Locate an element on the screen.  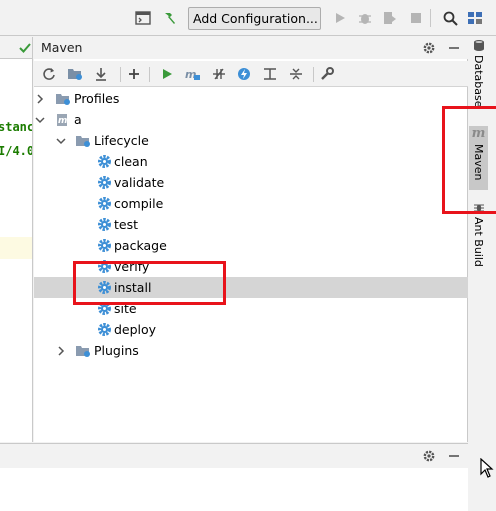
database-tab-label: Database is located at coordinates (478, 81).